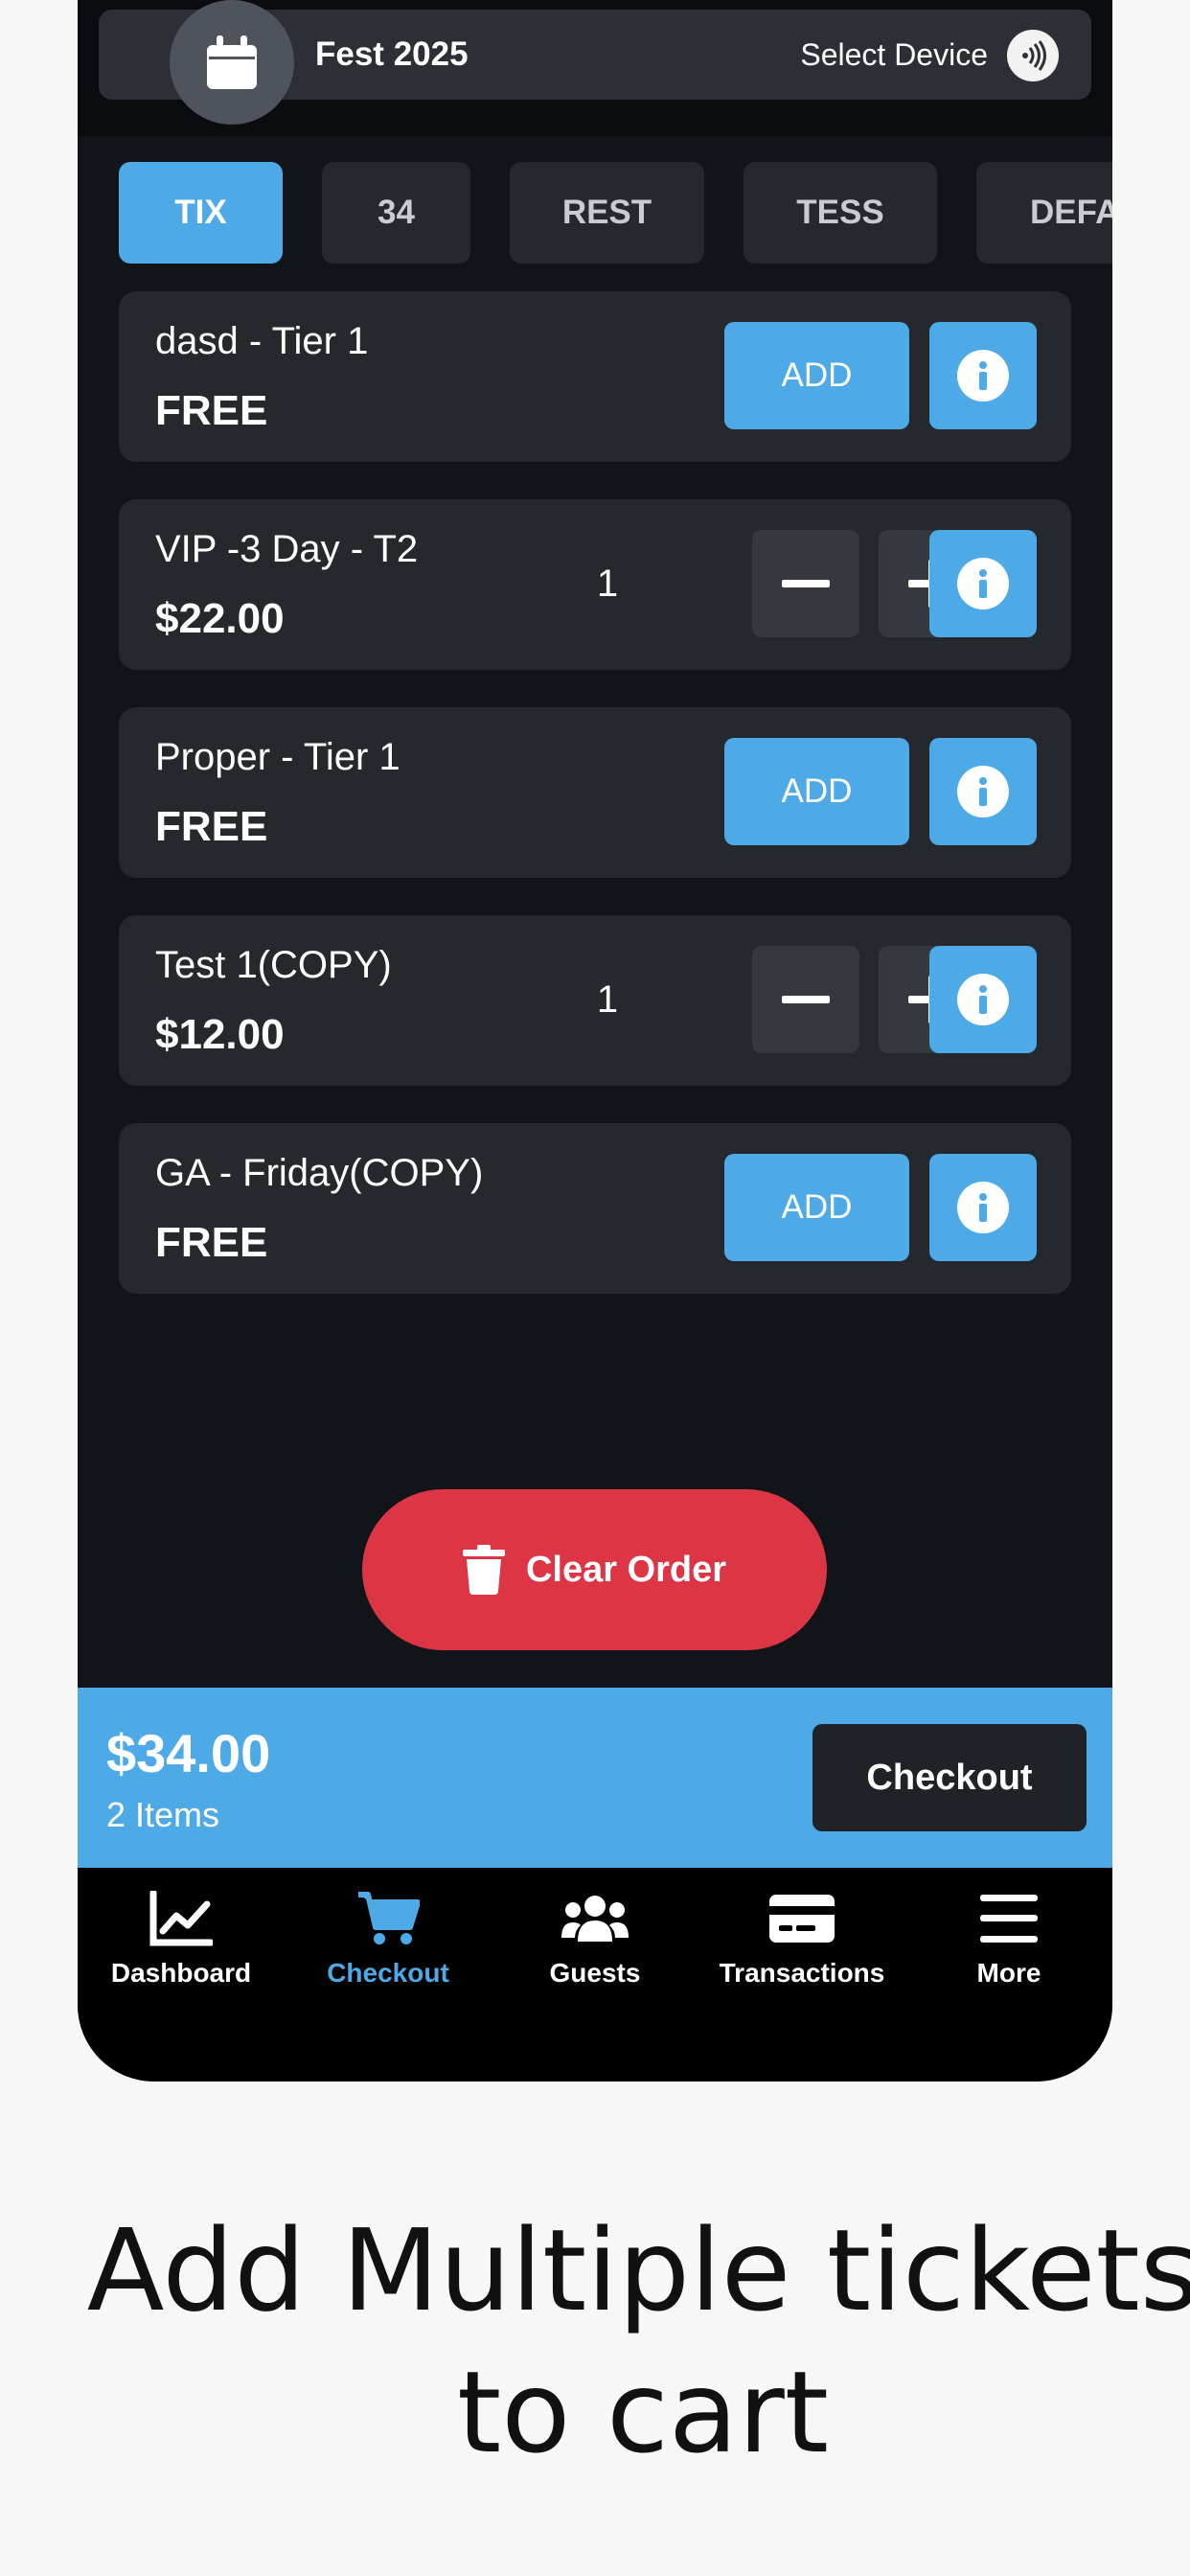  I want to click on ticket-name: dasd - Tier 1, so click(262, 341).